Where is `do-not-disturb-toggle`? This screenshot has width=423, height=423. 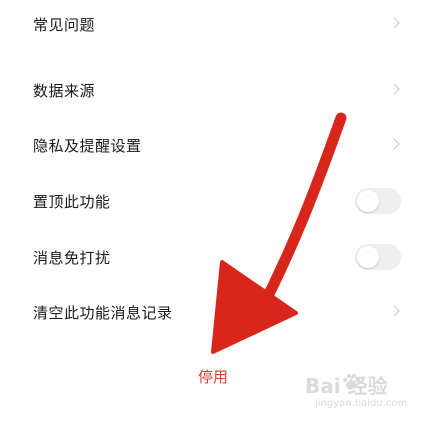
do-not-disturb-toggle is located at coordinates (378, 257).